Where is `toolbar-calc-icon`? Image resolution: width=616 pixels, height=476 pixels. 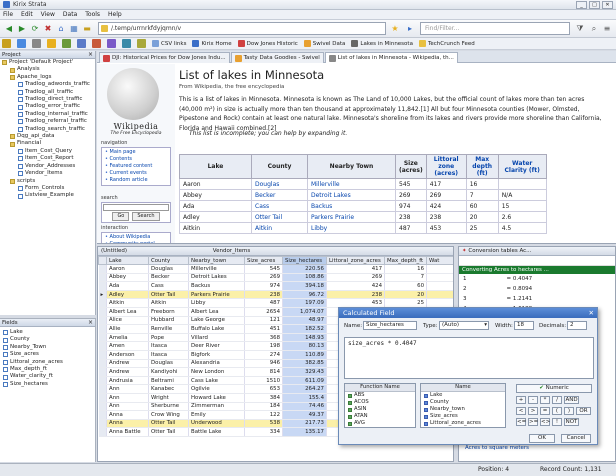
toolbar-calc-icon is located at coordinates (141, 43).